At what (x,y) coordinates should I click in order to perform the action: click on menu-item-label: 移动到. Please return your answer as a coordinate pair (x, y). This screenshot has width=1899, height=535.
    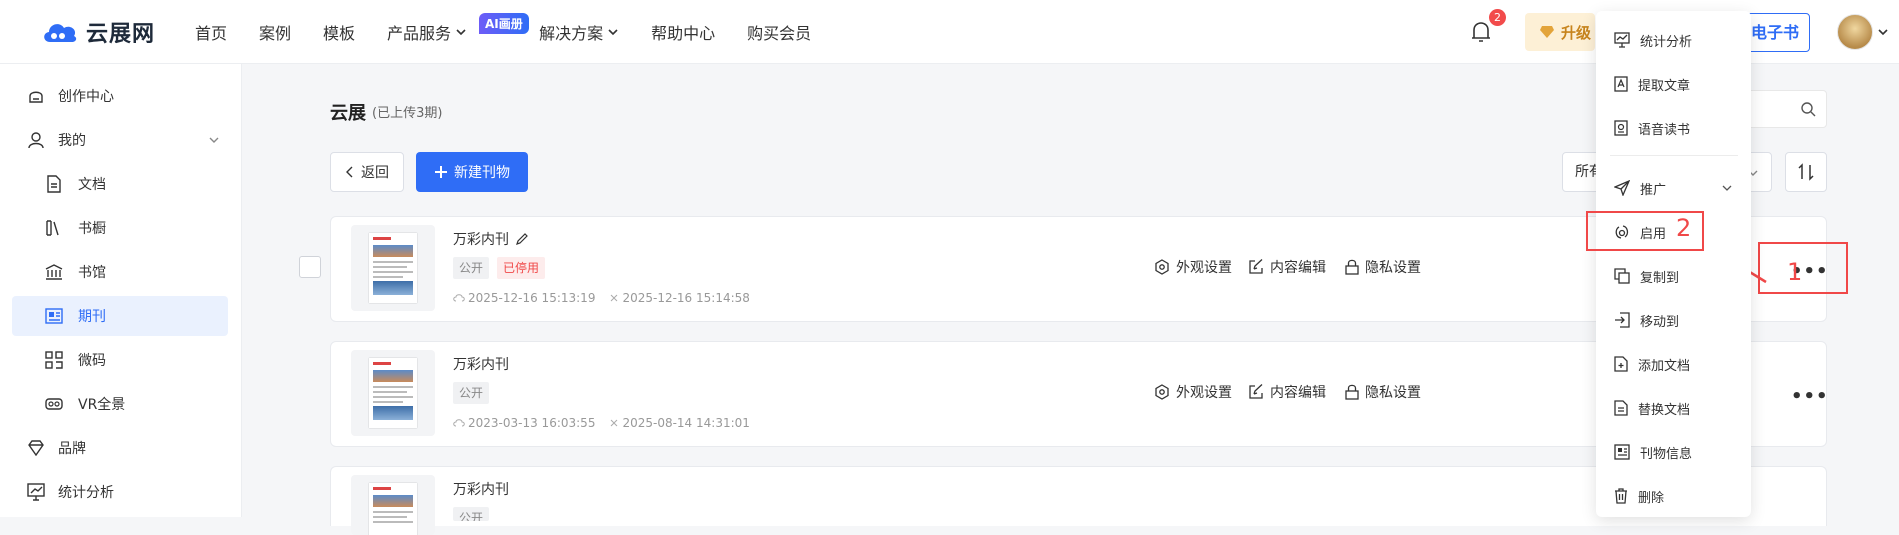
    Looking at the image, I should click on (1660, 322).